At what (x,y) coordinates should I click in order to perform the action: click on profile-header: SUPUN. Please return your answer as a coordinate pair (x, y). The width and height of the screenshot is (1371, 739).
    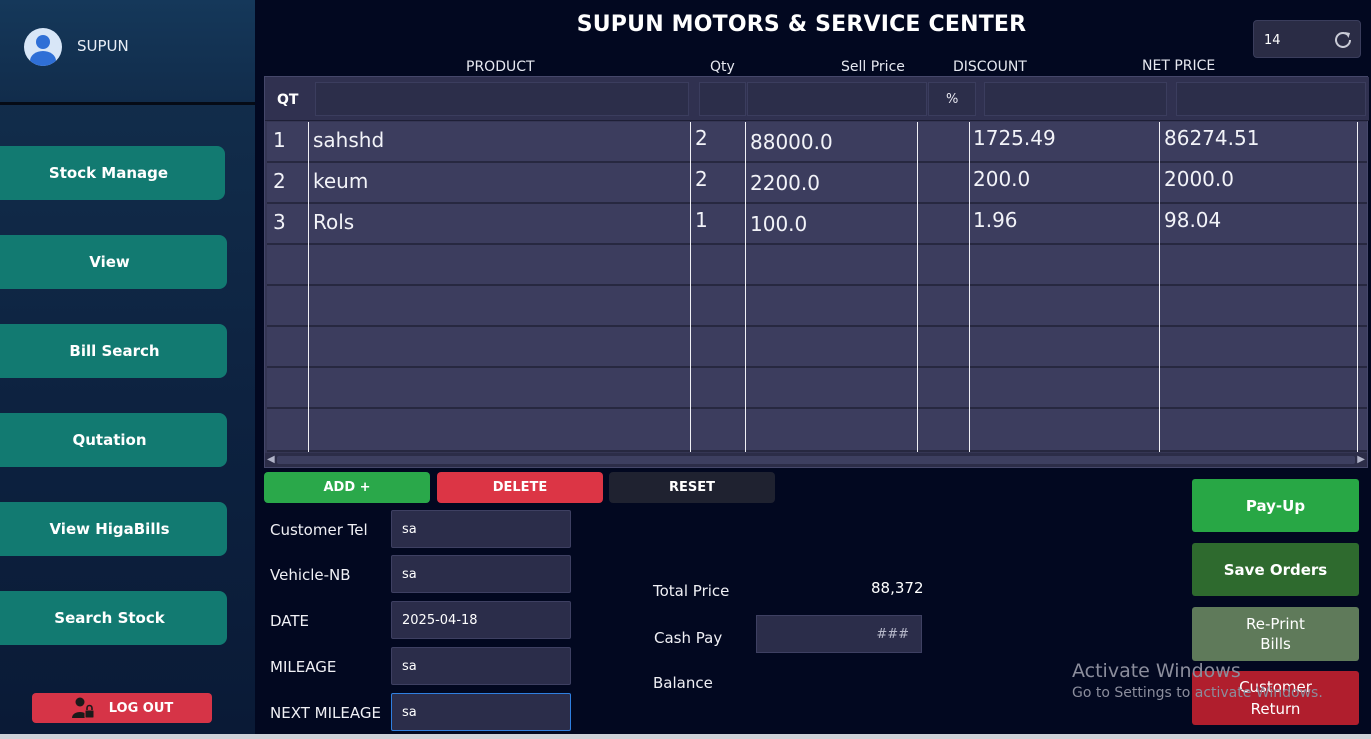
    Looking at the image, I should click on (127, 51).